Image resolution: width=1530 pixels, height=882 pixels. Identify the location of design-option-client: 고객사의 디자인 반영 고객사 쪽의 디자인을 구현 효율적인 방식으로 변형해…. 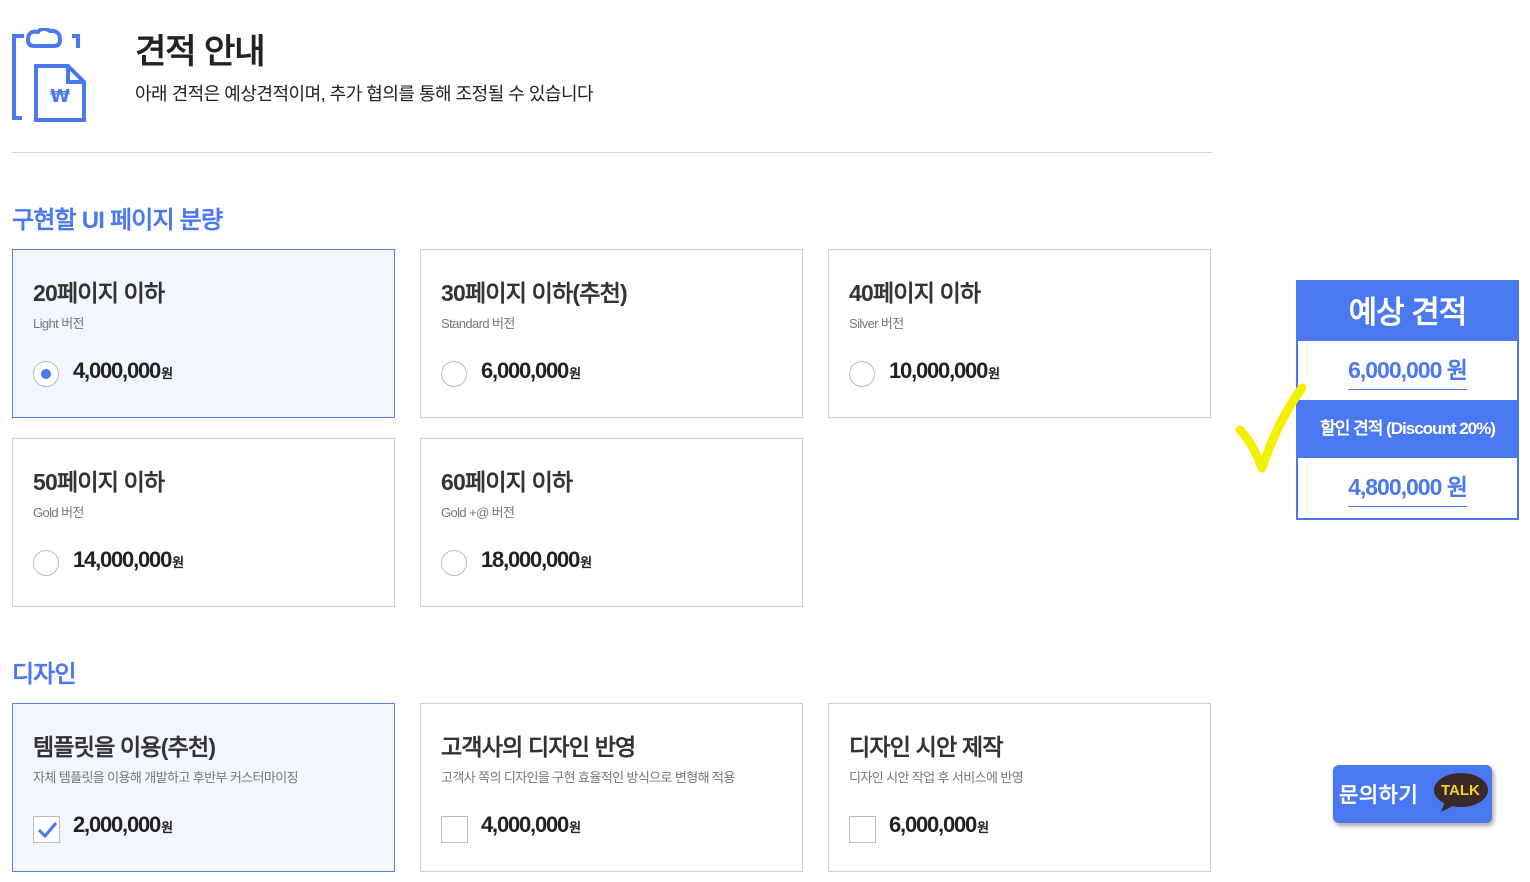
(611, 787).